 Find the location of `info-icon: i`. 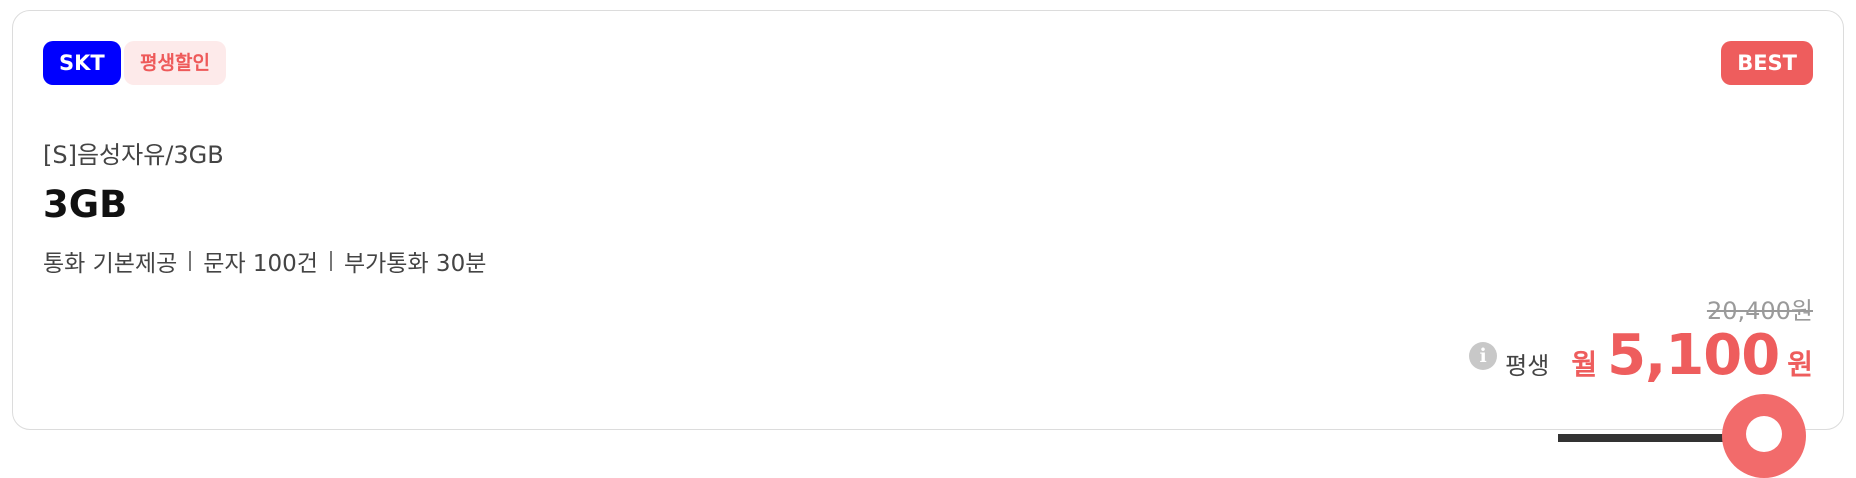

info-icon: i is located at coordinates (1483, 355).